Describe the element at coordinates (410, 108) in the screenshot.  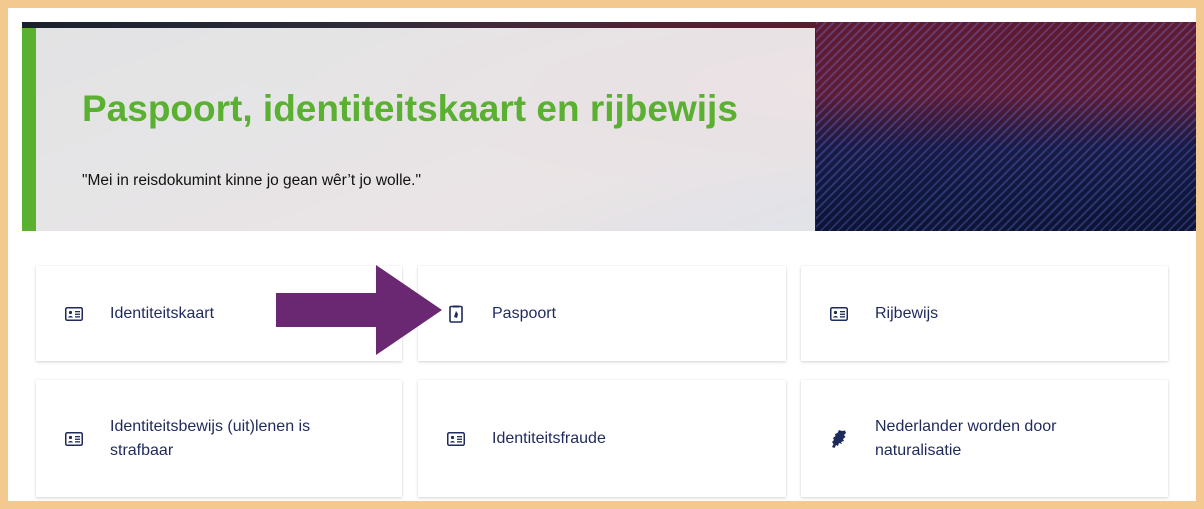
I see `page-title: Paspoort, identiteitskaart en rijbewijs` at that location.